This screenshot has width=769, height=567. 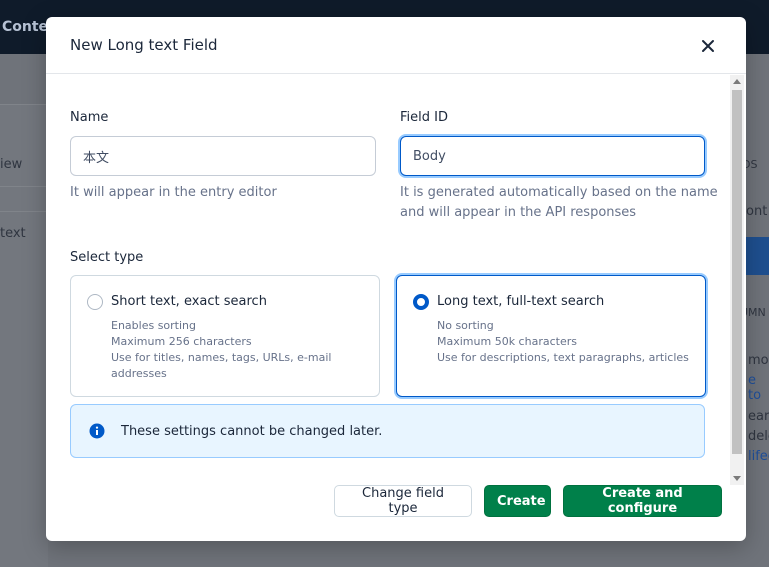 I want to click on field-id-input, so click(x=552, y=156).